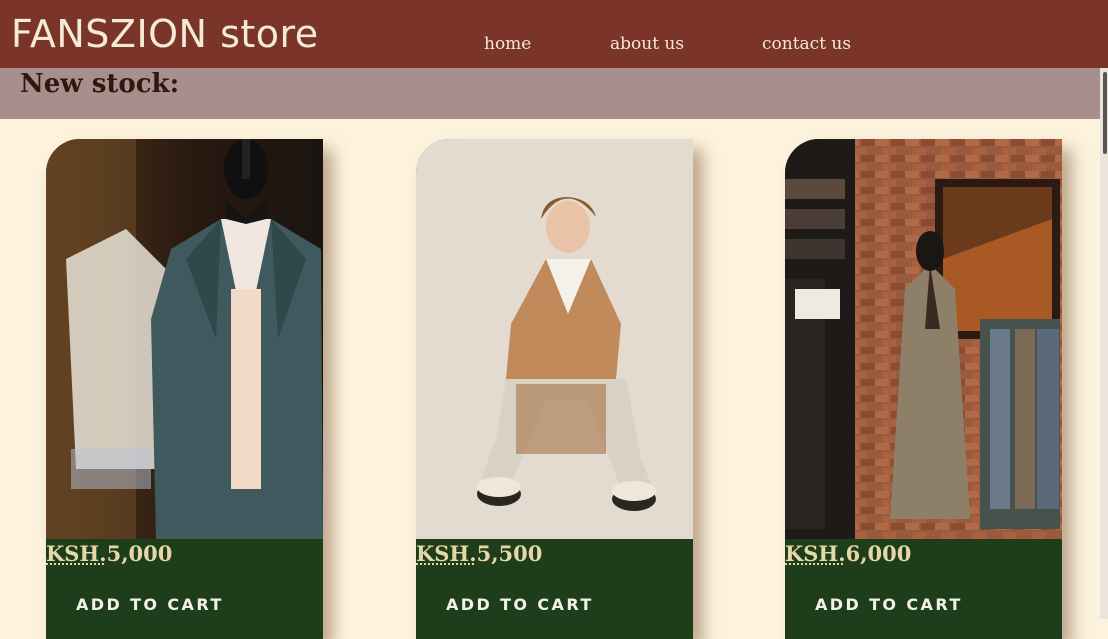 Image resolution: width=1108 pixels, height=639 pixels. I want to click on nav-link-home: home, so click(507, 44).